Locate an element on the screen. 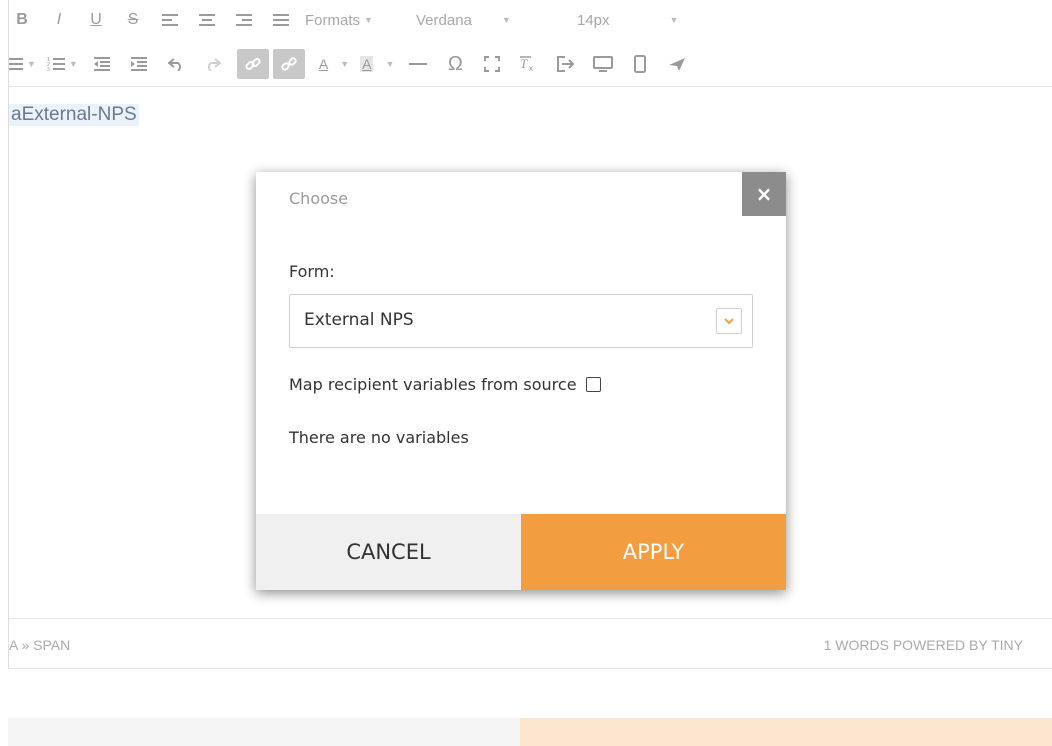 Image resolution: width=1052 pixels, height=746 pixels. font-family-label: Verdana is located at coordinates (444, 20).